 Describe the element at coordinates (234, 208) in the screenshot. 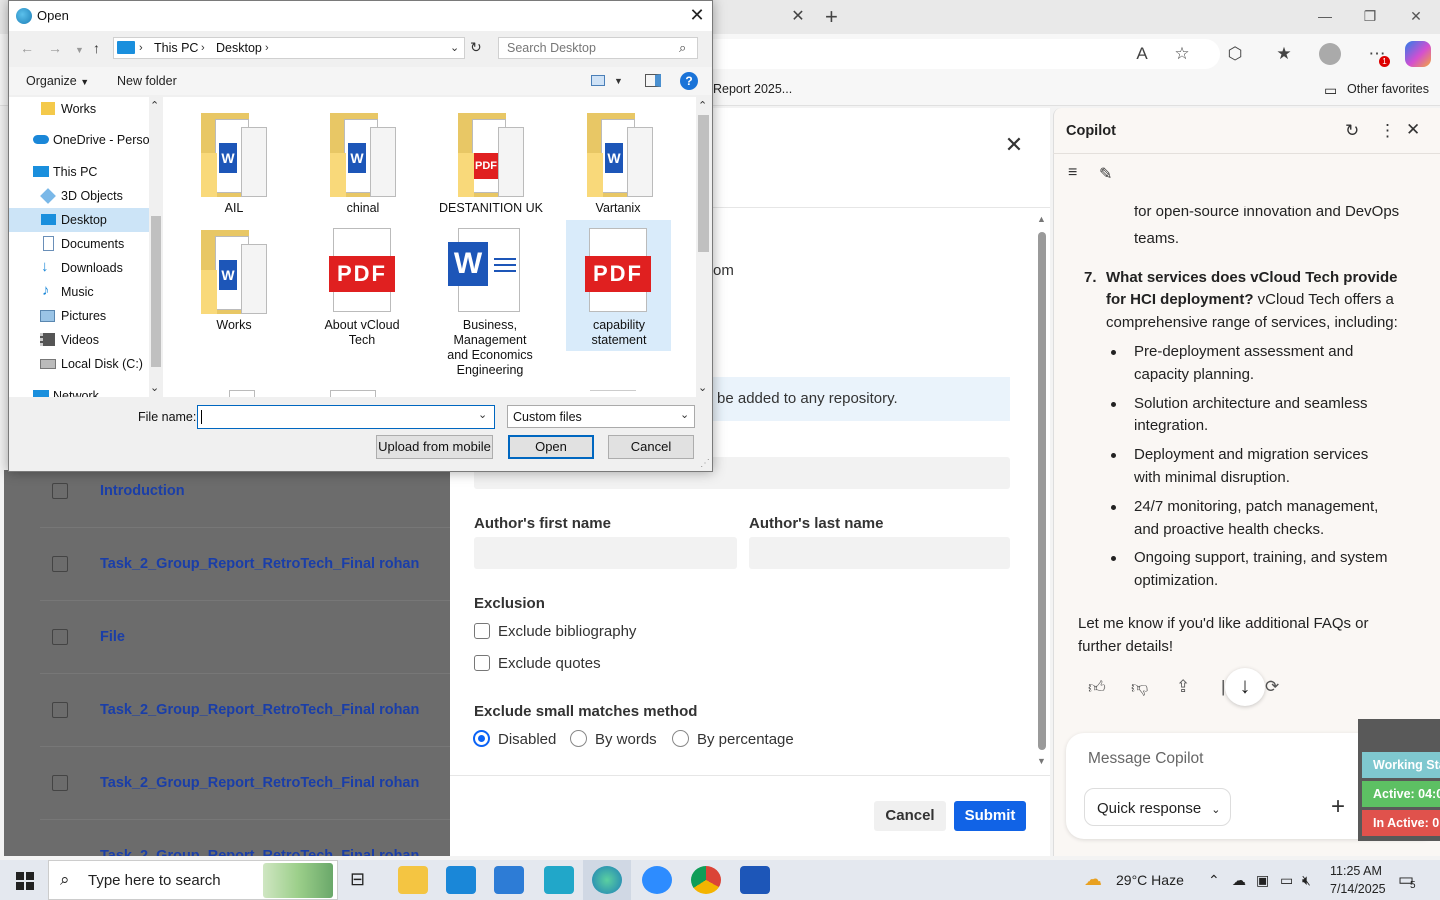

I see `file-label: AIL` at that location.